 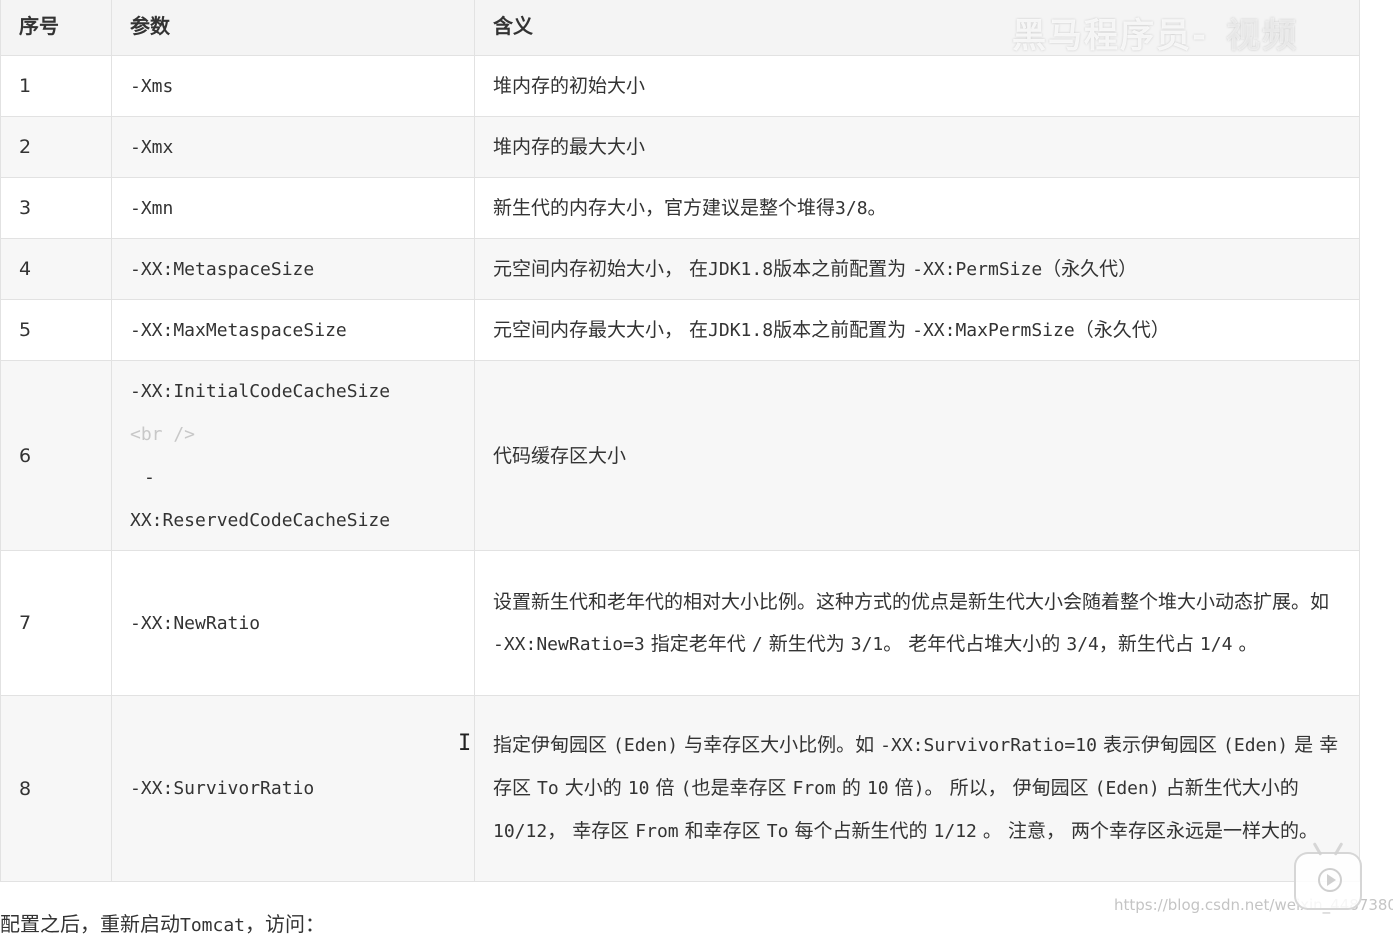 I want to click on meaning-text: 和幸存区, so click(x=722, y=831).